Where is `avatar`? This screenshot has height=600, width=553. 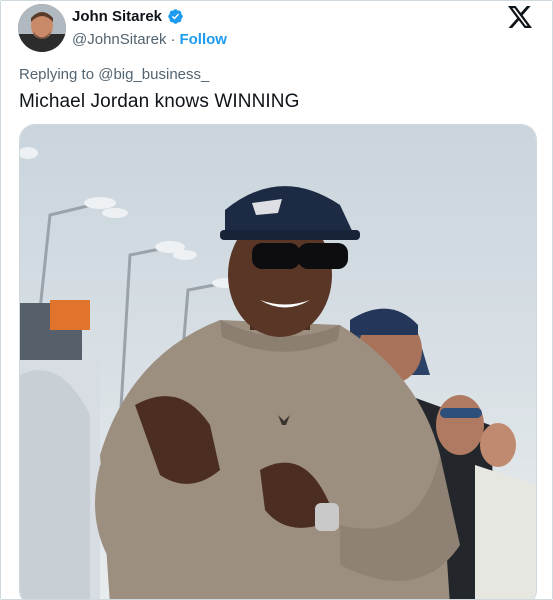 avatar is located at coordinates (42, 28).